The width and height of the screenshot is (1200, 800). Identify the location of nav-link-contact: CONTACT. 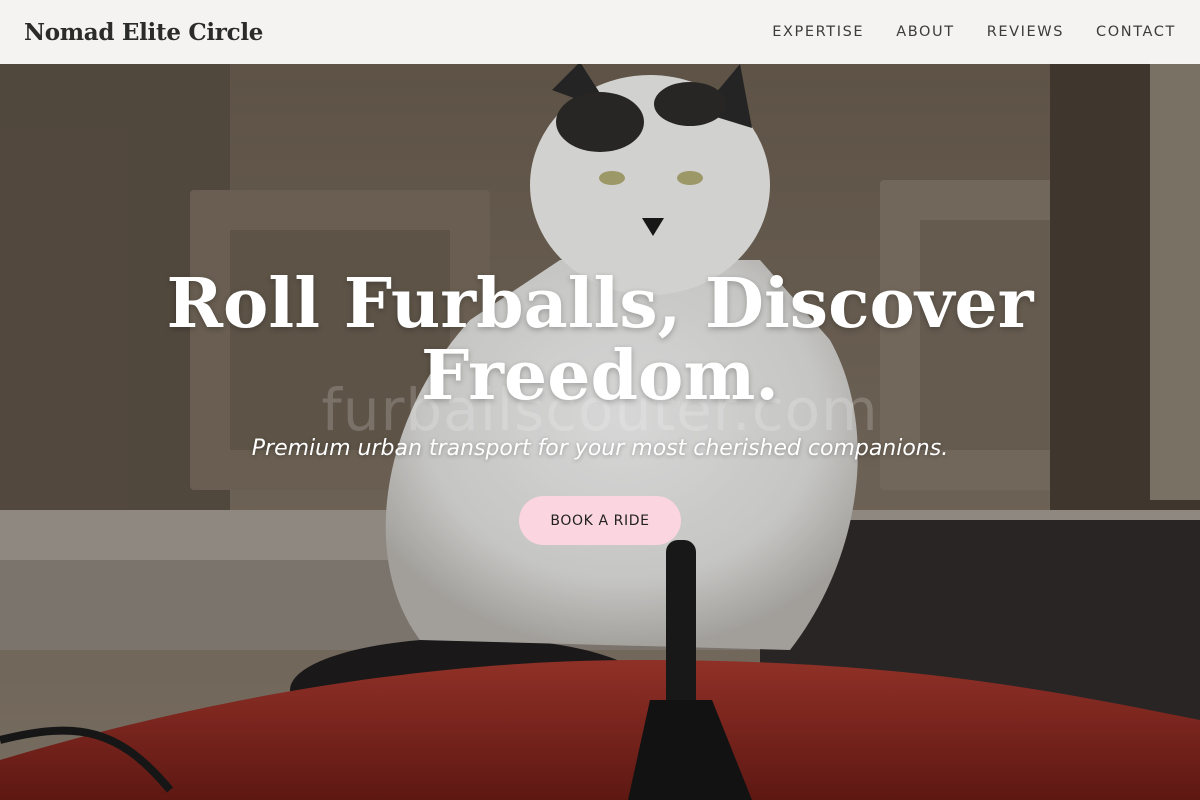
(1136, 32).